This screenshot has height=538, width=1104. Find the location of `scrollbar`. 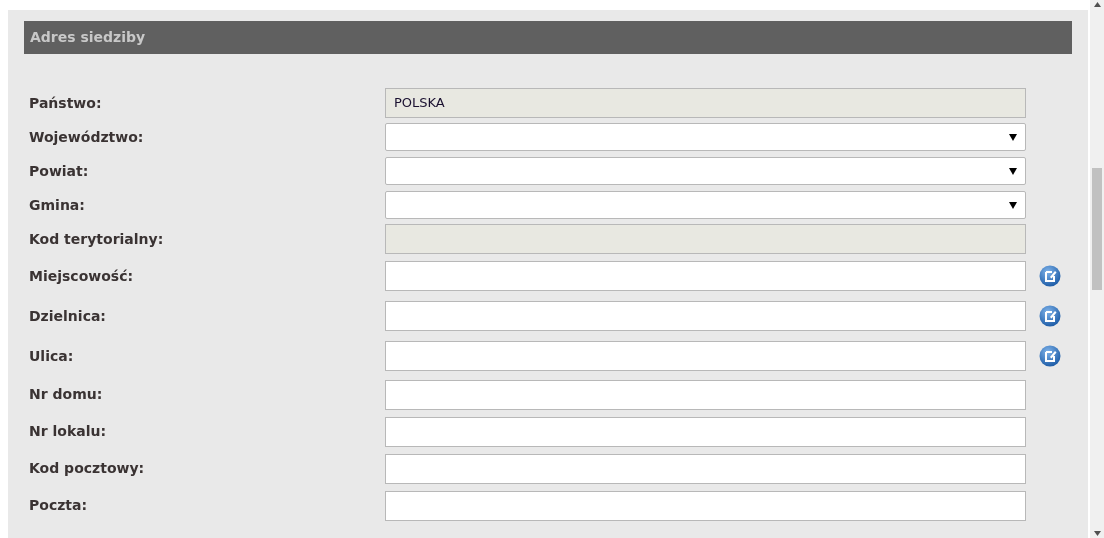

scrollbar is located at coordinates (1097, 269).